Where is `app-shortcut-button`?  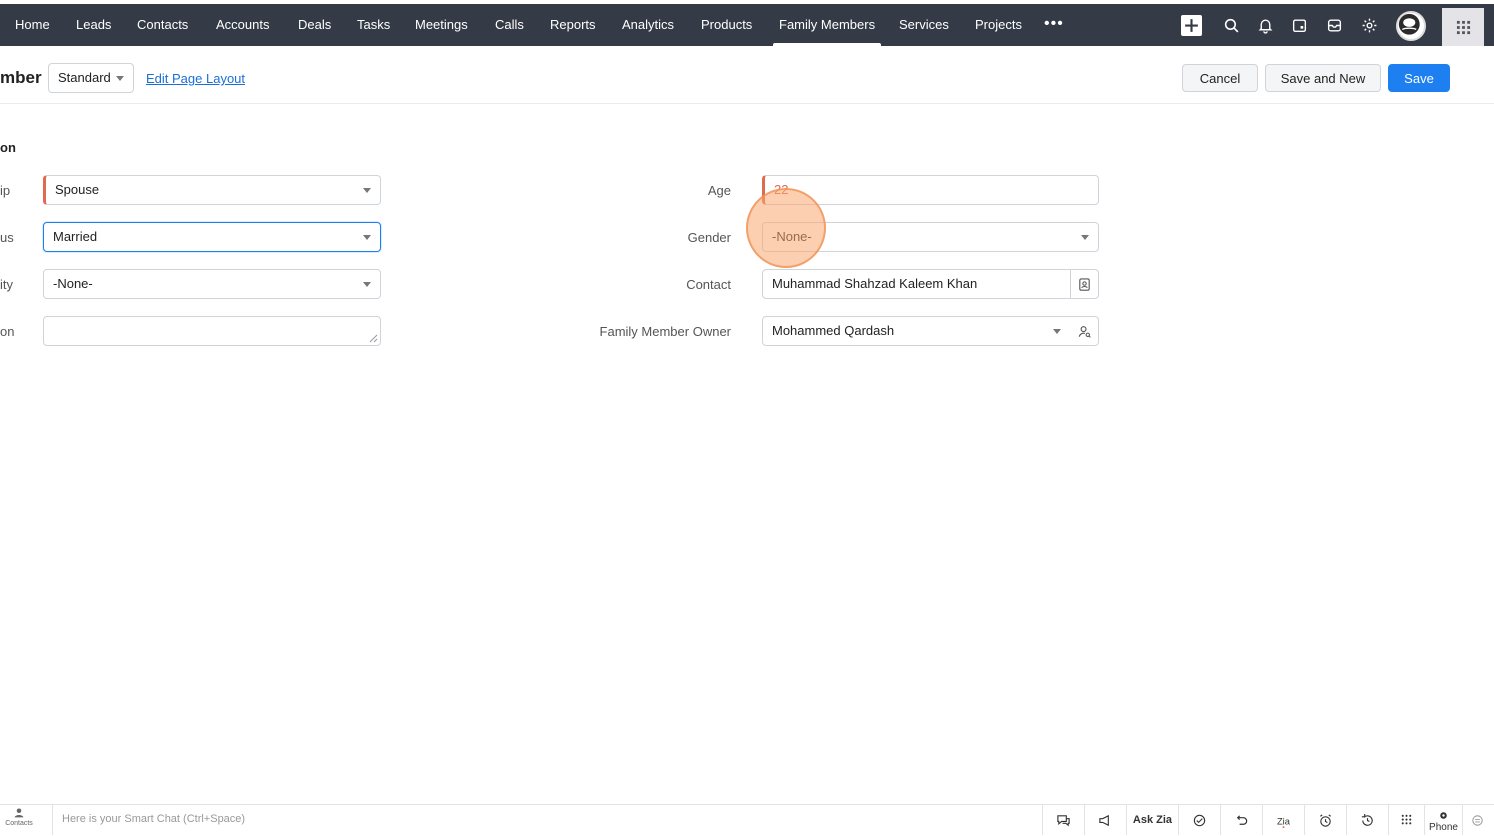 app-shortcut-button is located at coordinates (1477, 820).